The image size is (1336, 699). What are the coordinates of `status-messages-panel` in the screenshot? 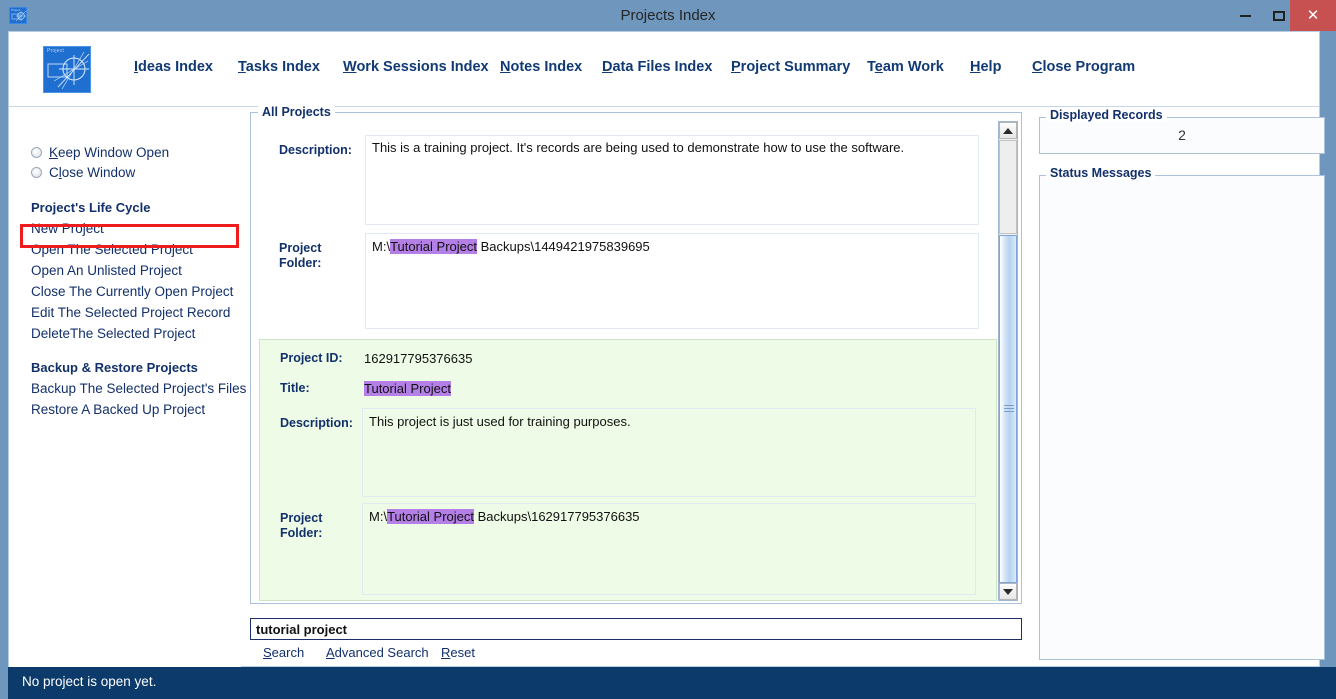 It's located at (1182, 417).